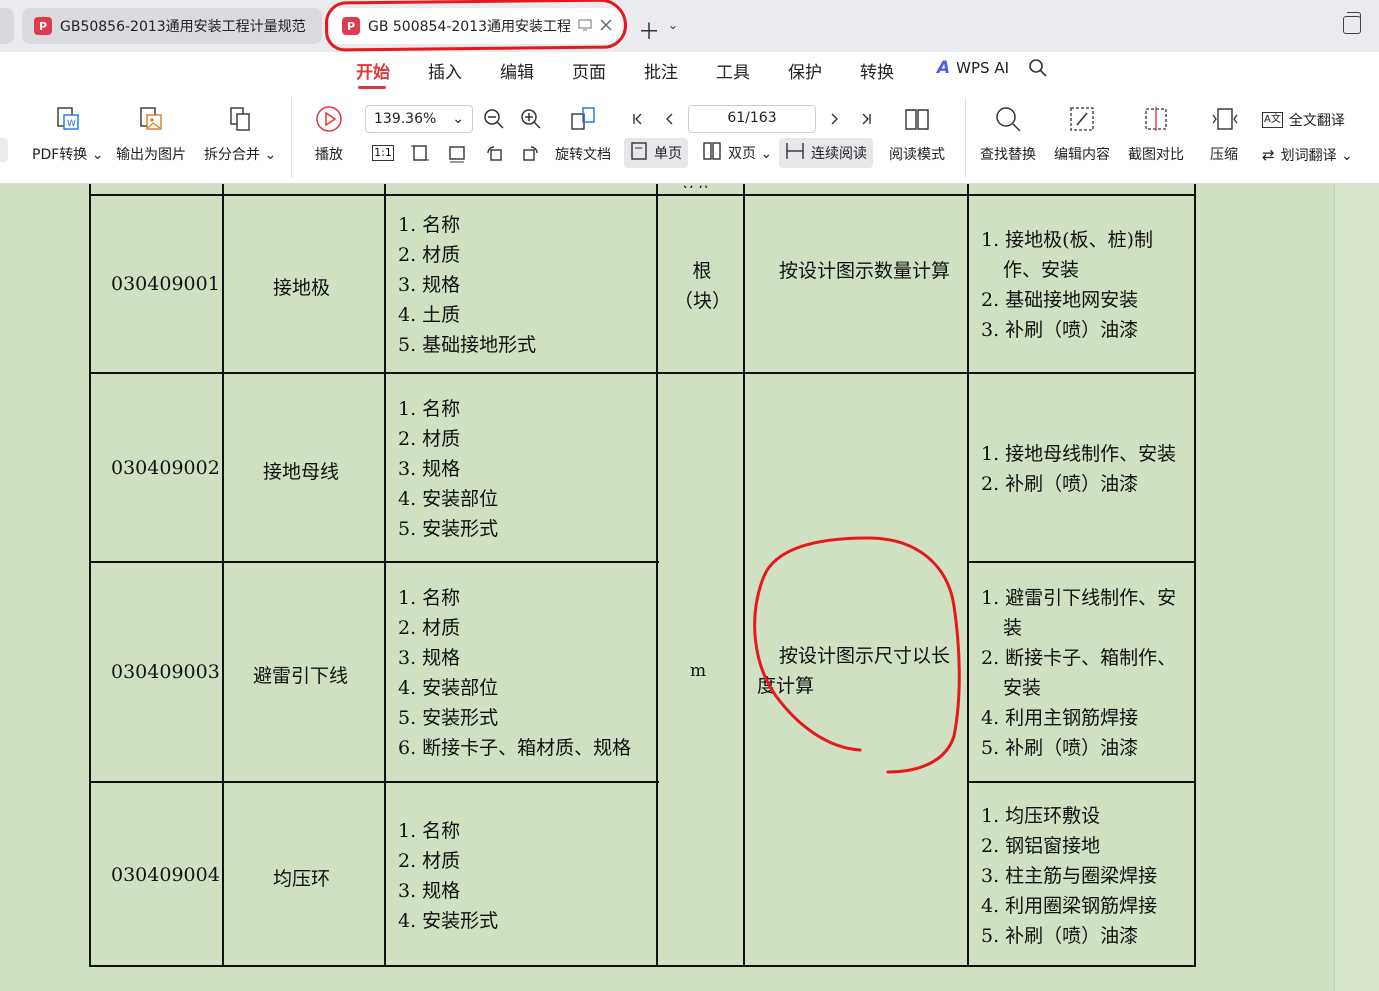 The width and height of the screenshot is (1379, 991). What do you see at coordinates (689, 72) in the screenshot?
I see `menu-bar: 开始 插入 编辑 页面 批注 工具 保护 转换 A WPS AI` at bounding box center [689, 72].